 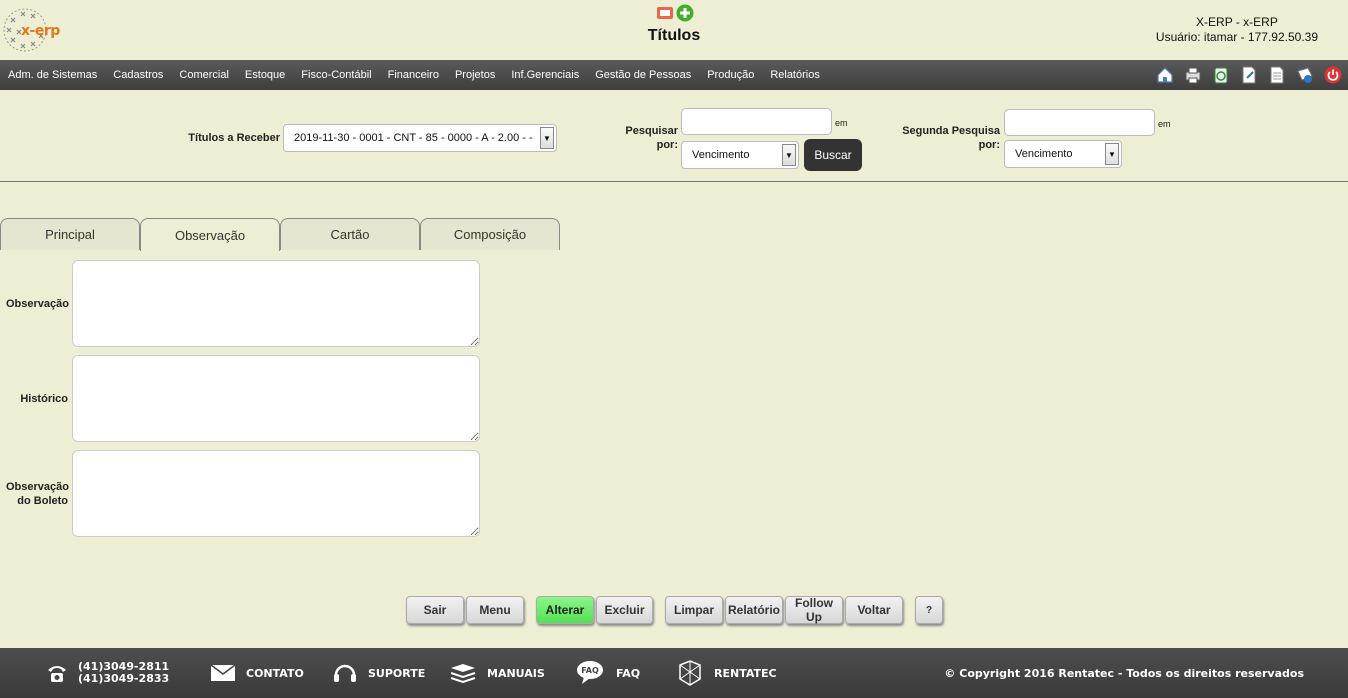 I want to click on tab-composicao: Composição, so click(x=490, y=234).